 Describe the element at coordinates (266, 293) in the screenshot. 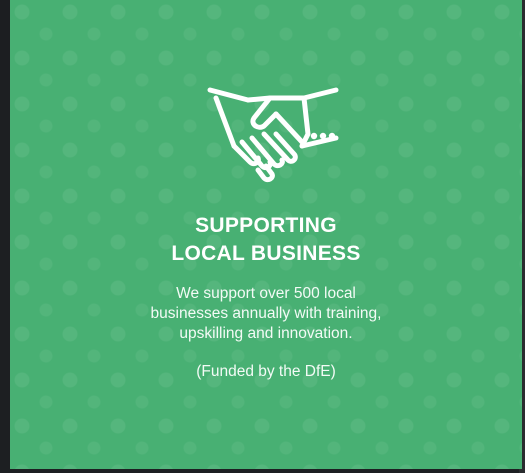

I see `card-description-line-1: We support over 500 local` at that location.